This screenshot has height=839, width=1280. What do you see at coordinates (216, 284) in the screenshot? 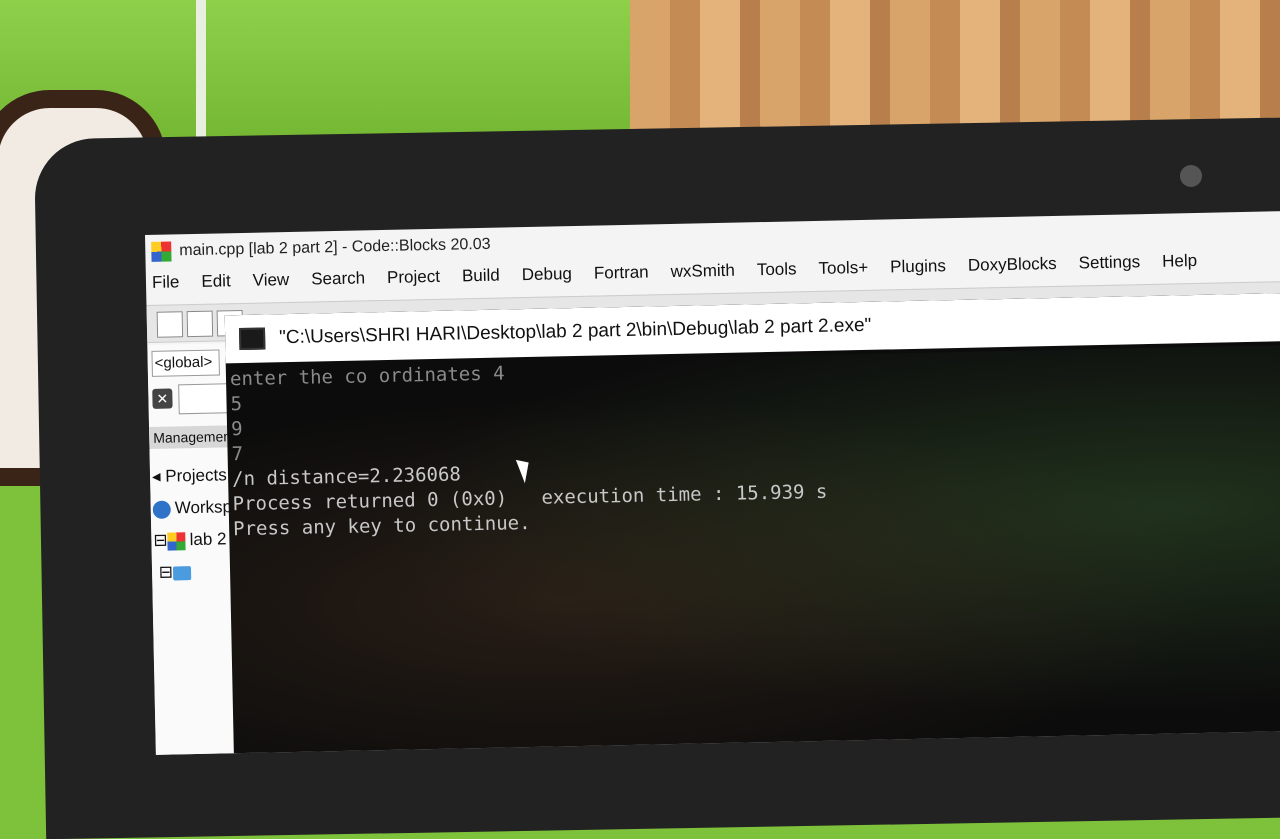
I see `menu-edit: Edit` at bounding box center [216, 284].